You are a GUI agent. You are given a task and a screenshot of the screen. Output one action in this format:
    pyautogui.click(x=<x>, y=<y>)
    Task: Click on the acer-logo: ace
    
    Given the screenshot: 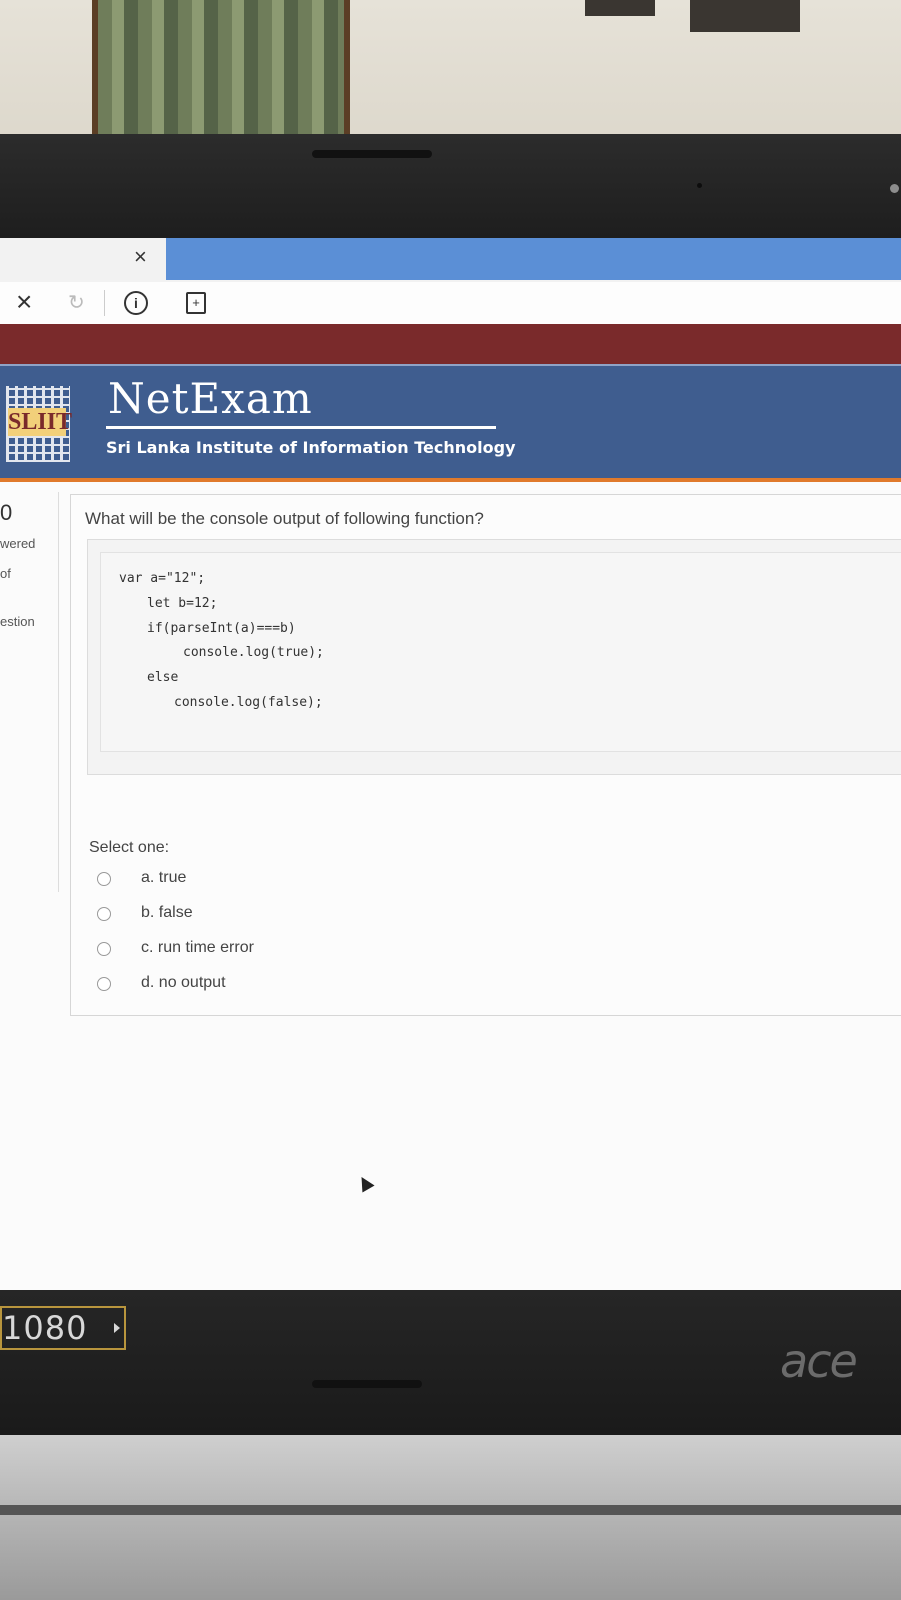 What is the action you would take?
    pyautogui.click(x=819, y=1361)
    